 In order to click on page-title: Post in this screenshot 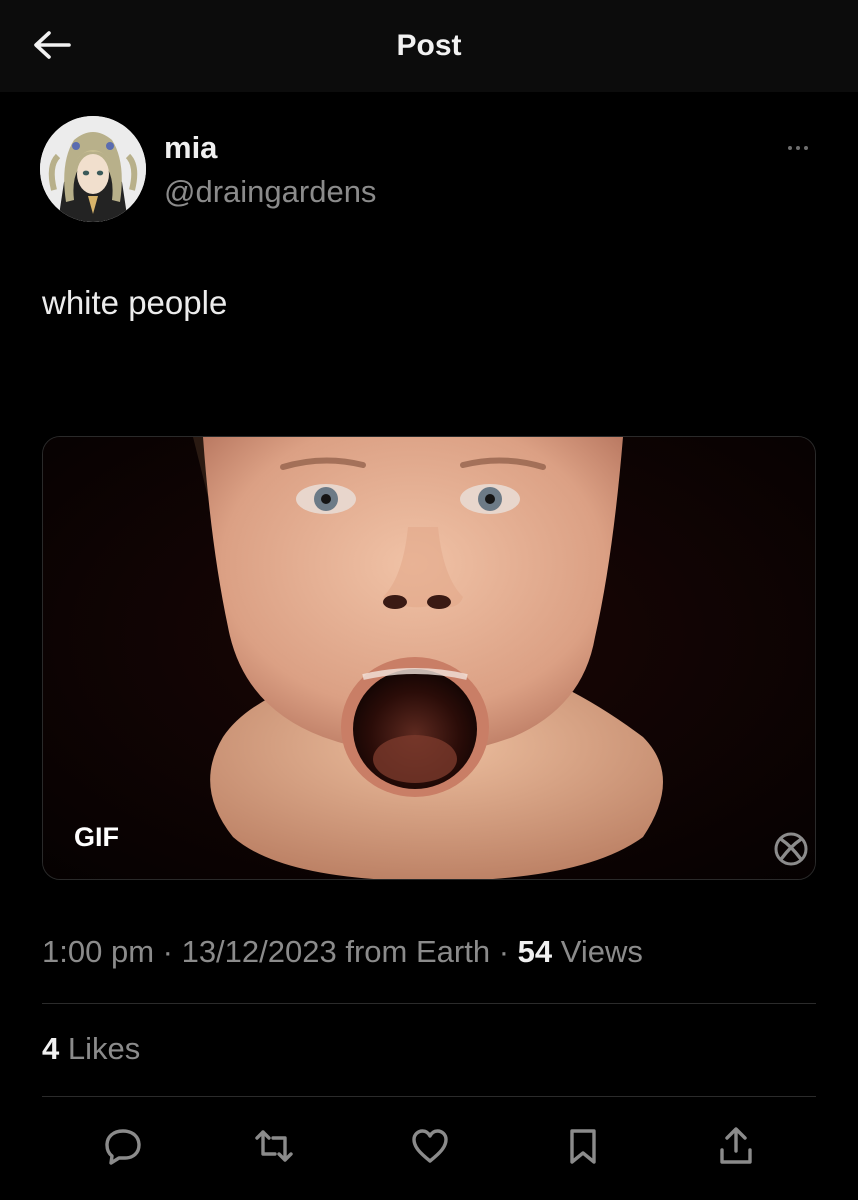, I will do `click(429, 45)`.